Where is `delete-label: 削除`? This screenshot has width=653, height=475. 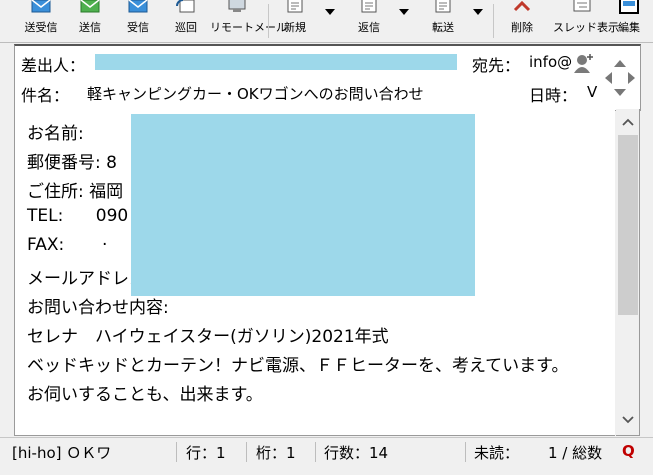 delete-label: 削除 is located at coordinates (522, 27).